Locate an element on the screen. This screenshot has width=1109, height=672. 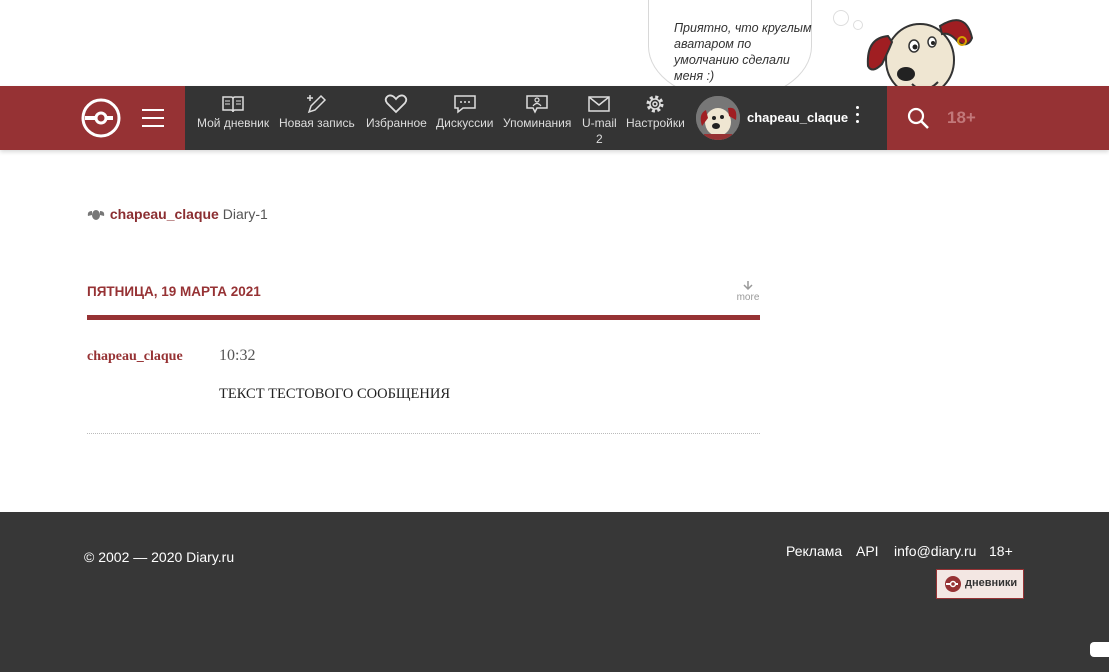
day-divider is located at coordinates (423, 317).